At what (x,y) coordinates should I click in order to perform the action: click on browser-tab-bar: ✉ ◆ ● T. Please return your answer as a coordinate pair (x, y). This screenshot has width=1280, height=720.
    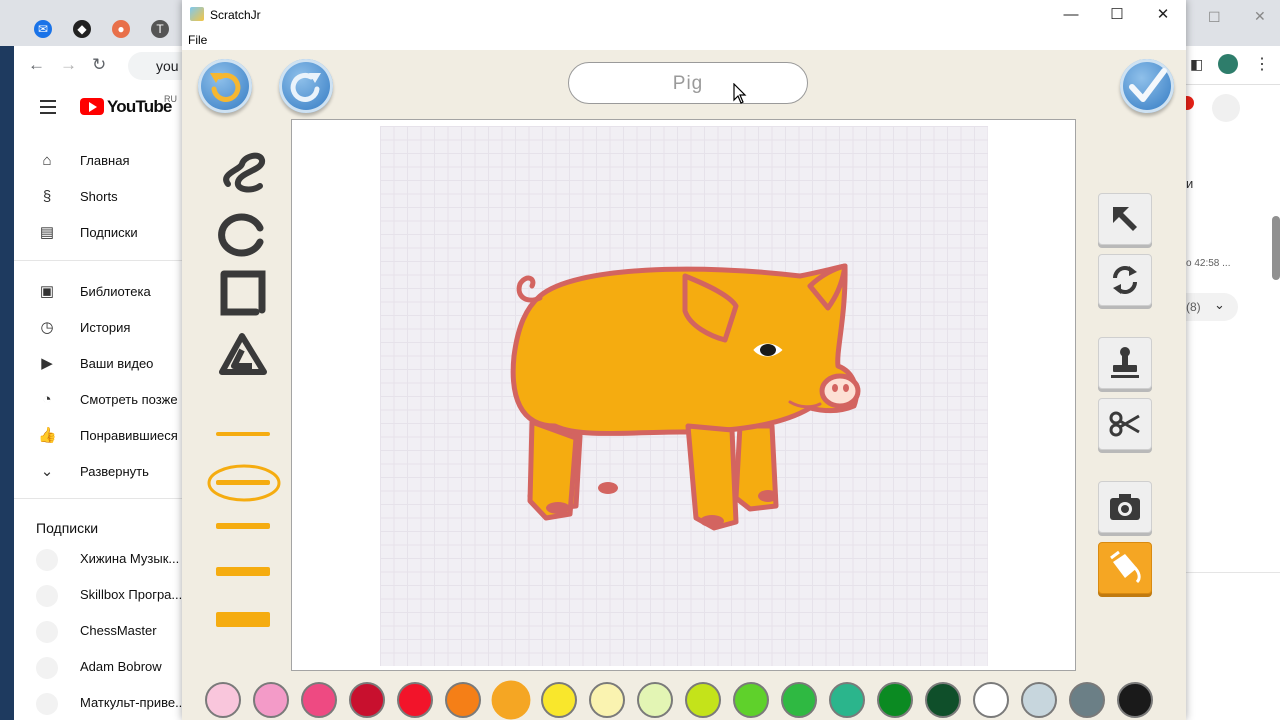
    Looking at the image, I should click on (91, 23).